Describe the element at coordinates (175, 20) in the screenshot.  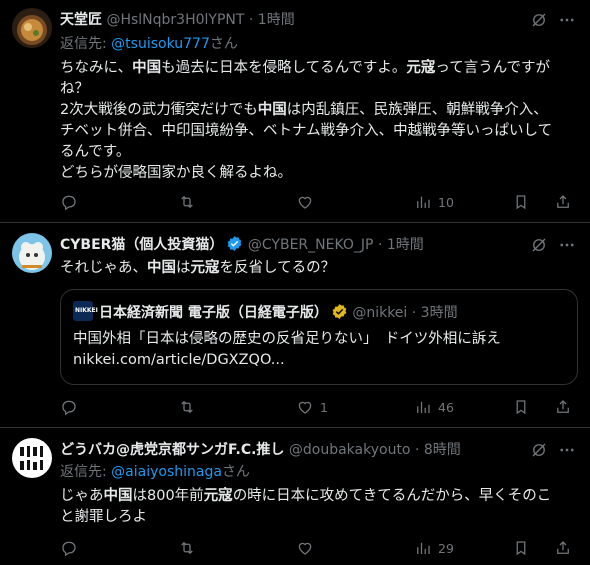
I see `handle: @HslNqbr3H0lYPNT` at that location.